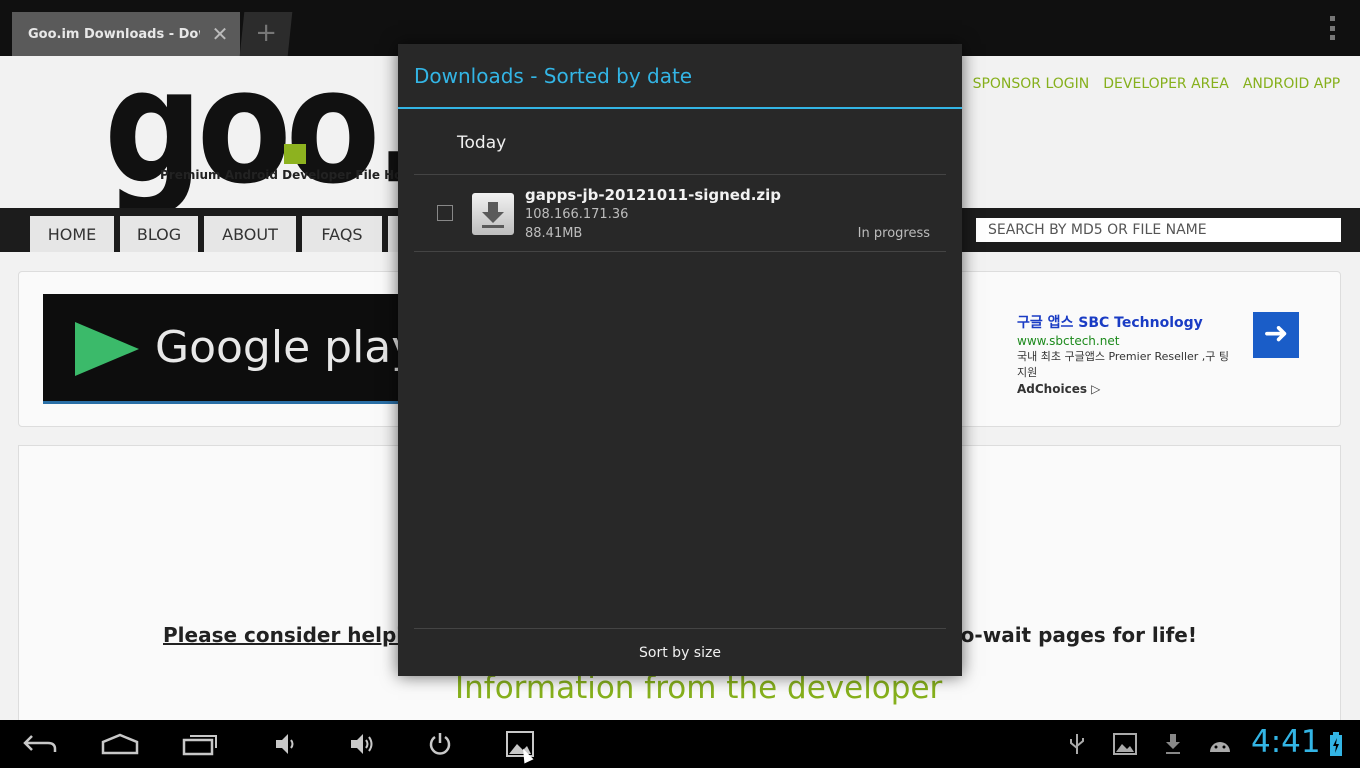  I want to click on logo-tagline: Premium Android Developer File Hos, so click(285, 175).